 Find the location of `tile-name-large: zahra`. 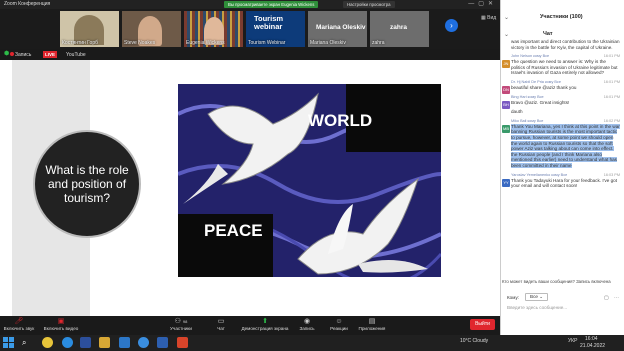

tile-name-large: zahra is located at coordinates (398, 27).